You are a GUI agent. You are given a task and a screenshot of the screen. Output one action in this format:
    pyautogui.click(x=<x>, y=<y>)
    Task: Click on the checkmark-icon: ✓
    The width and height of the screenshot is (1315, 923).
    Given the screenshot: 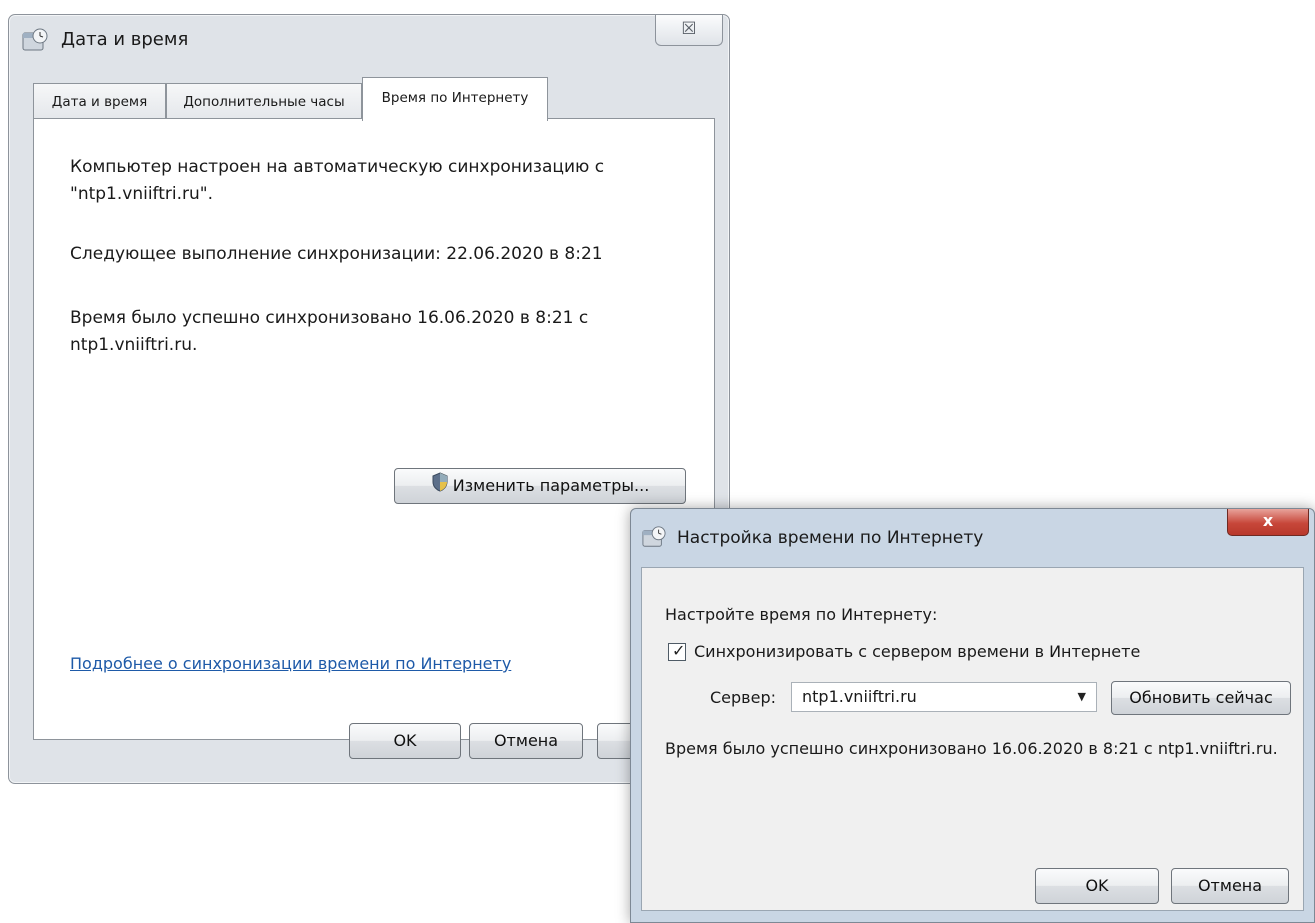 What is the action you would take?
    pyautogui.click(x=679, y=650)
    